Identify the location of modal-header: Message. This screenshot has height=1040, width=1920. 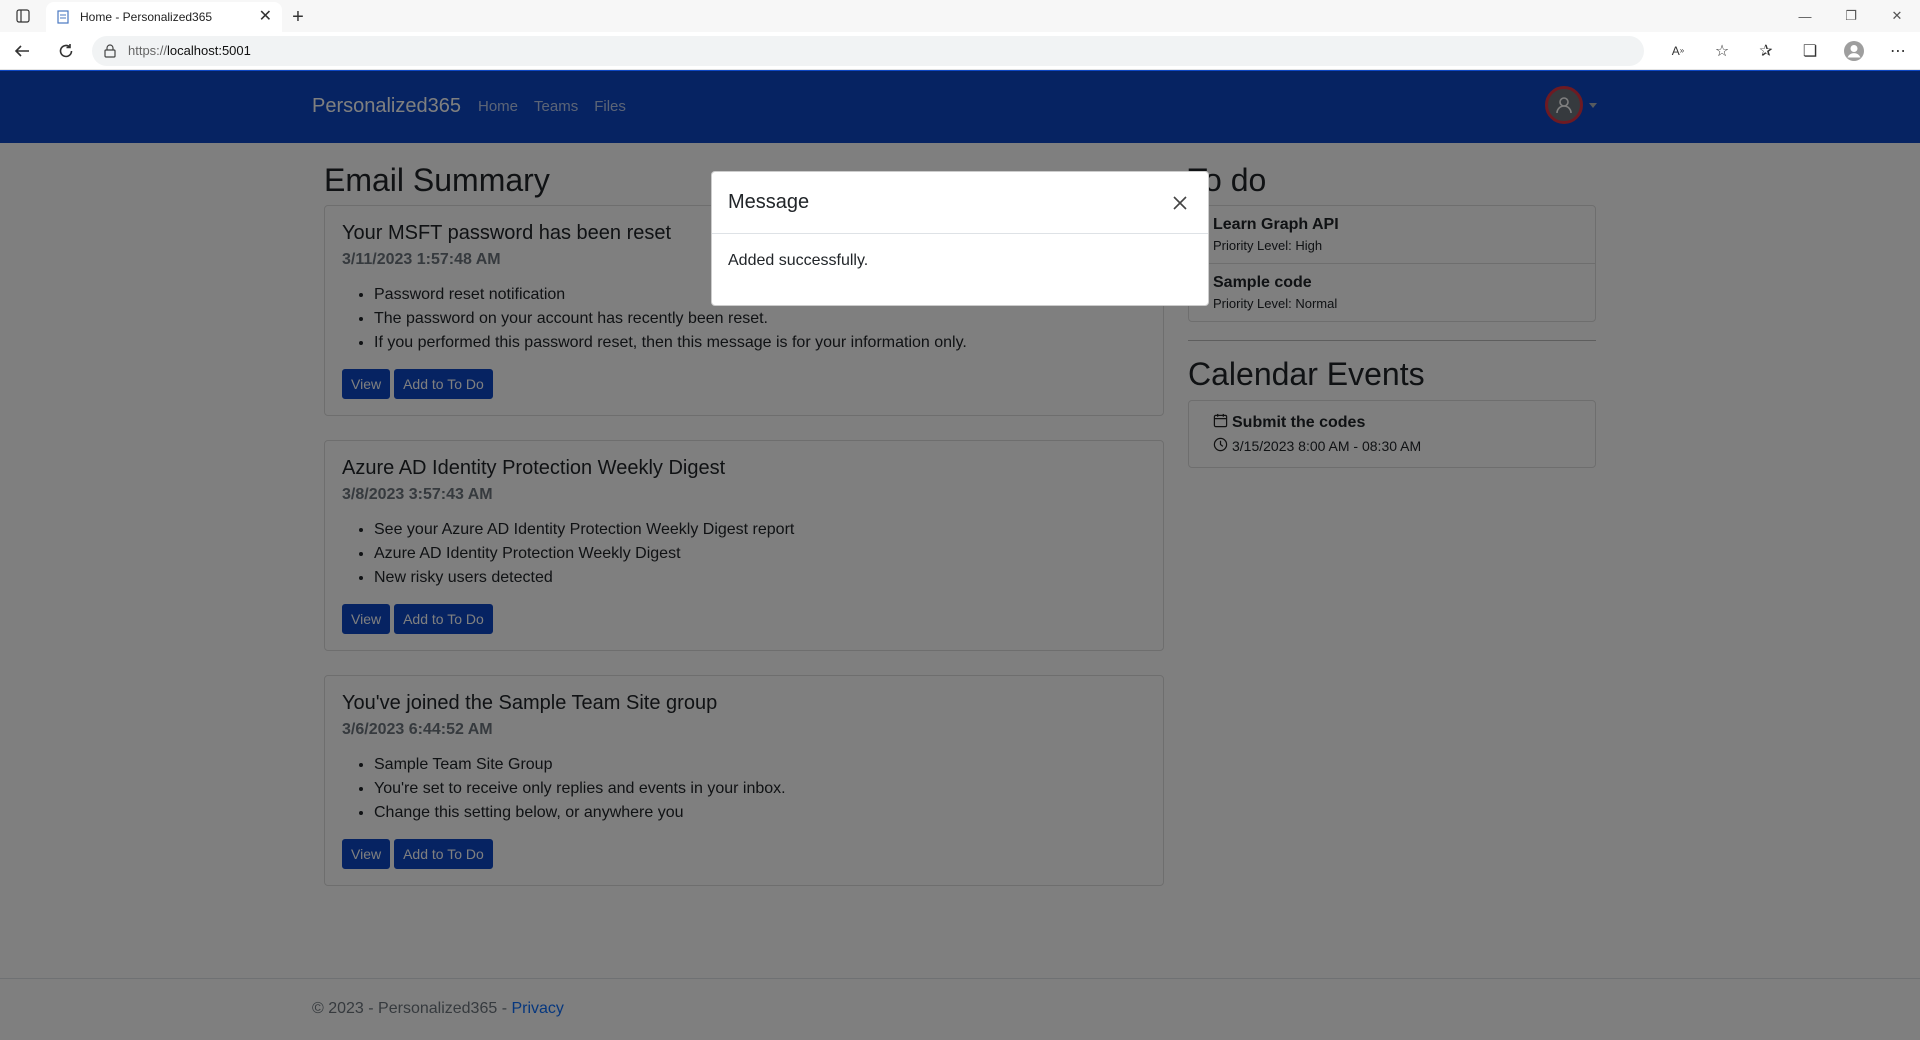
(960, 203).